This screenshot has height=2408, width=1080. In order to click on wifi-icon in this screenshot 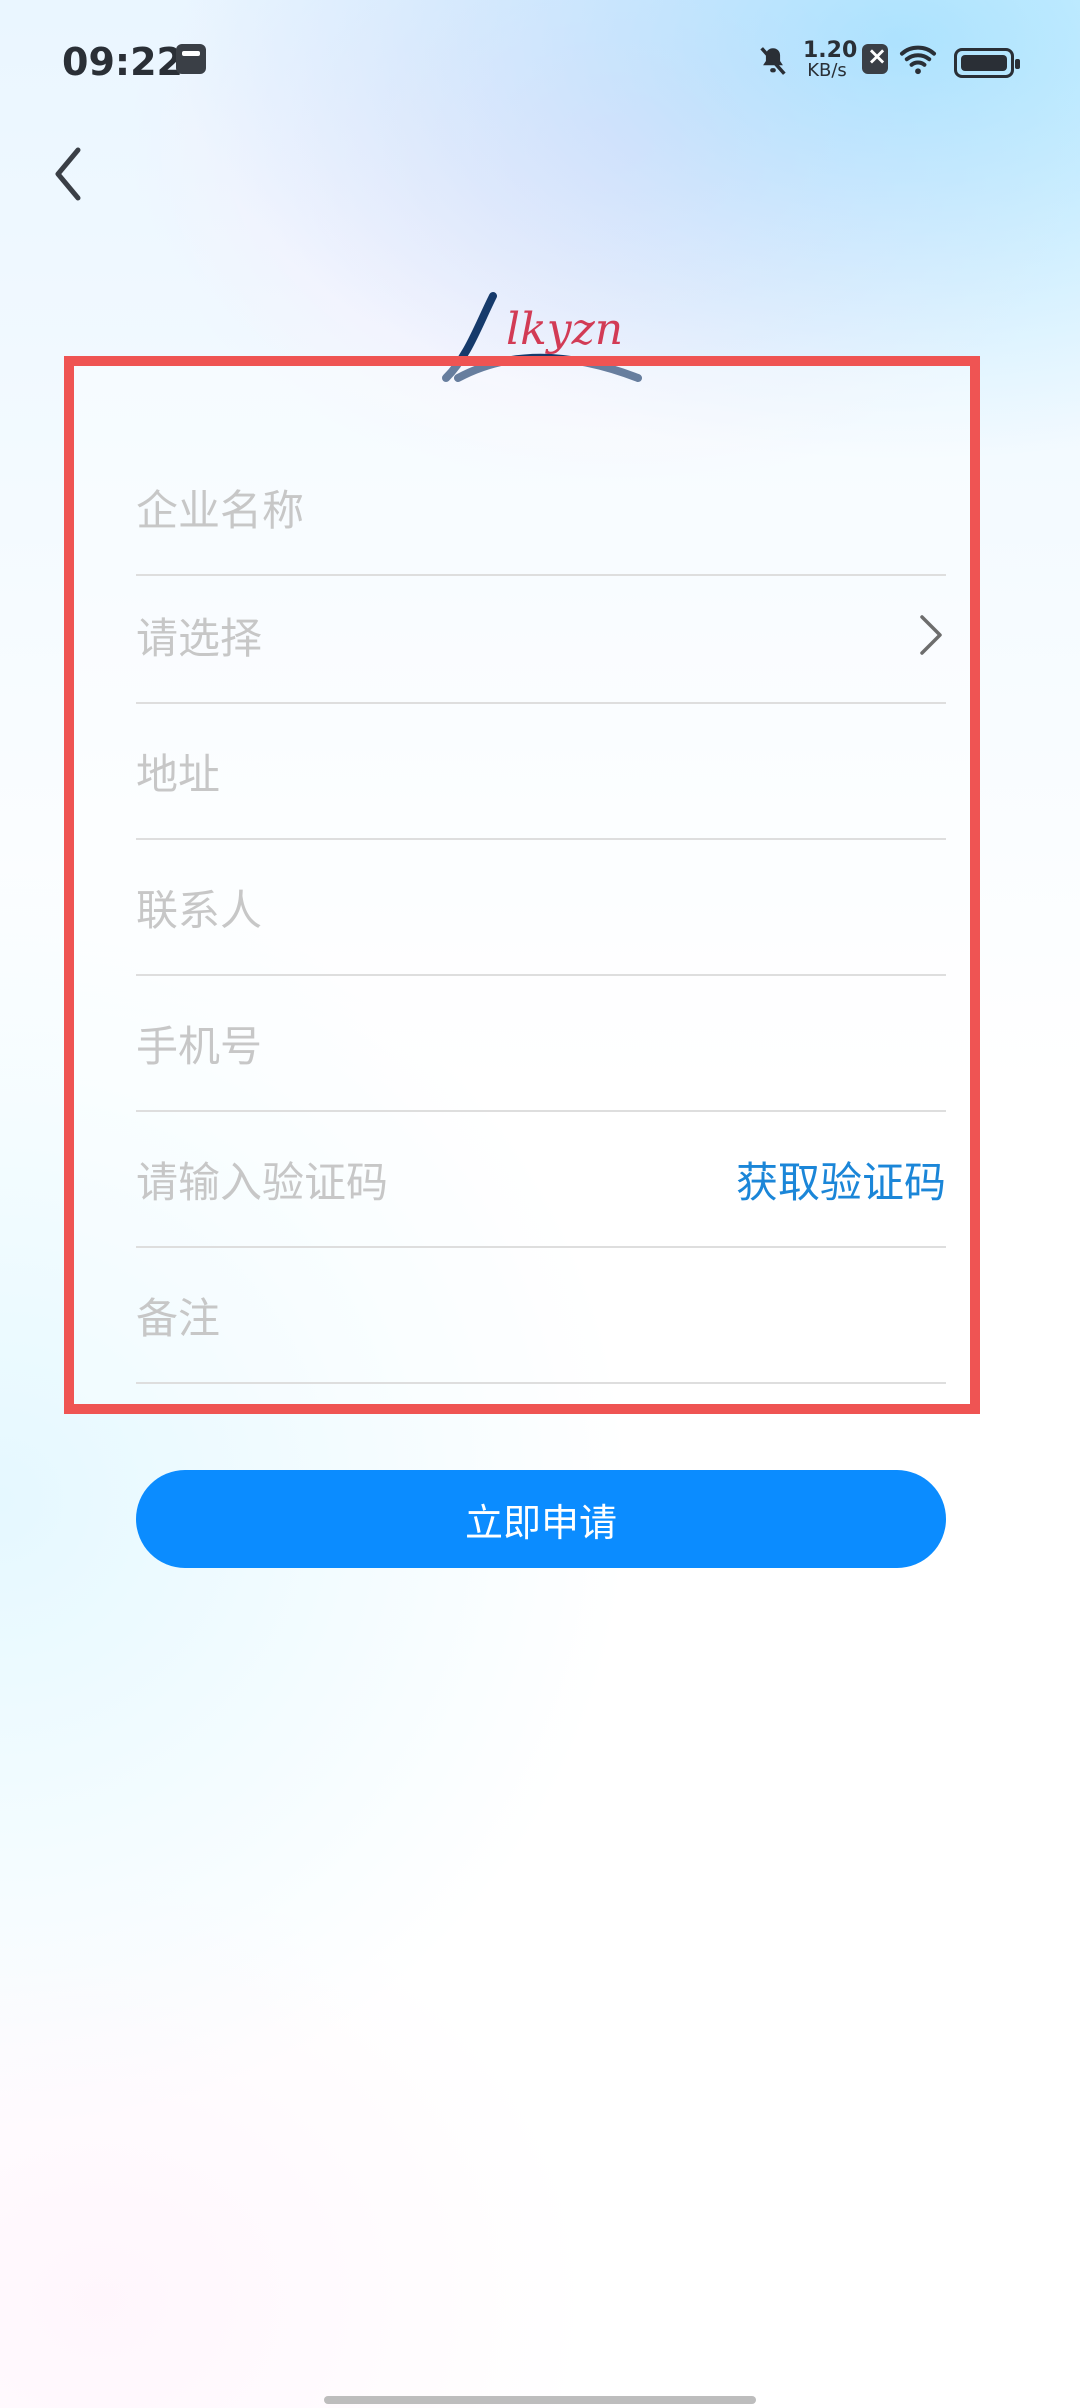, I will do `click(918, 60)`.